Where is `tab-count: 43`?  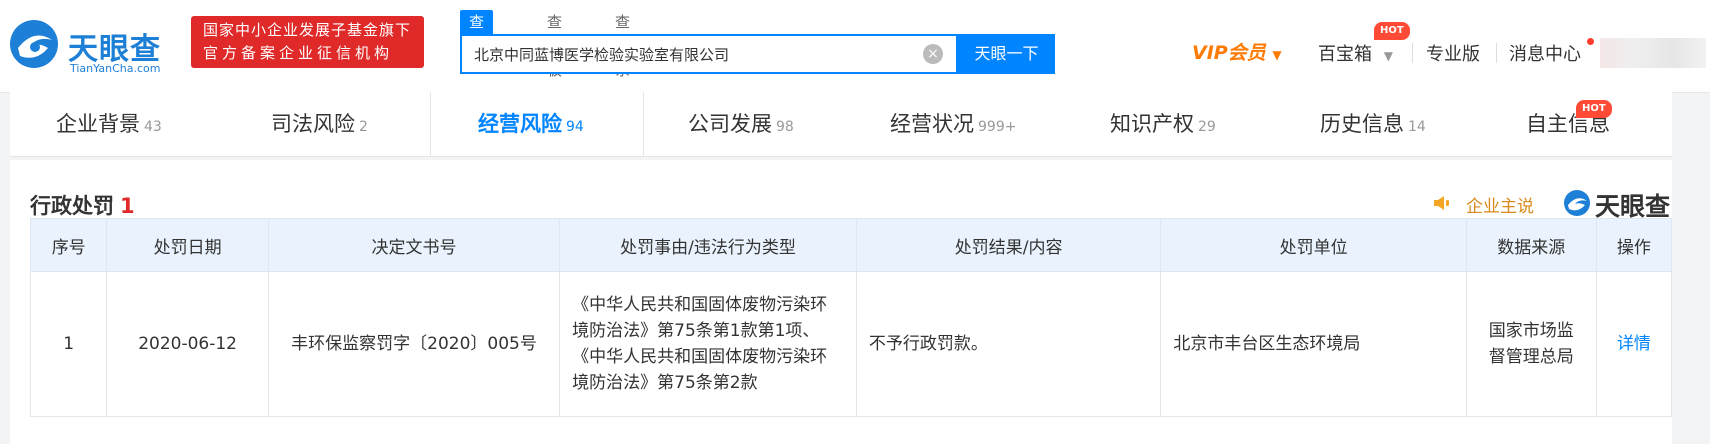 tab-count: 43 is located at coordinates (153, 127).